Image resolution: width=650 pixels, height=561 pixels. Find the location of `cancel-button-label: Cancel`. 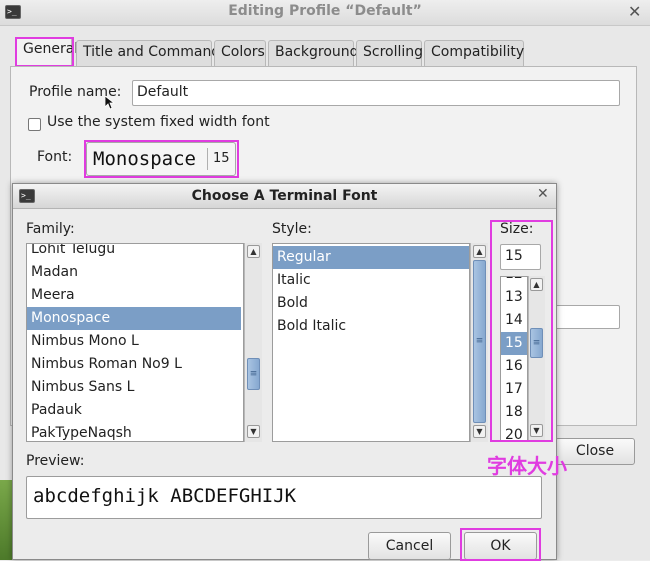

cancel-button-label: Cancel is located at coordinates (409, 546).